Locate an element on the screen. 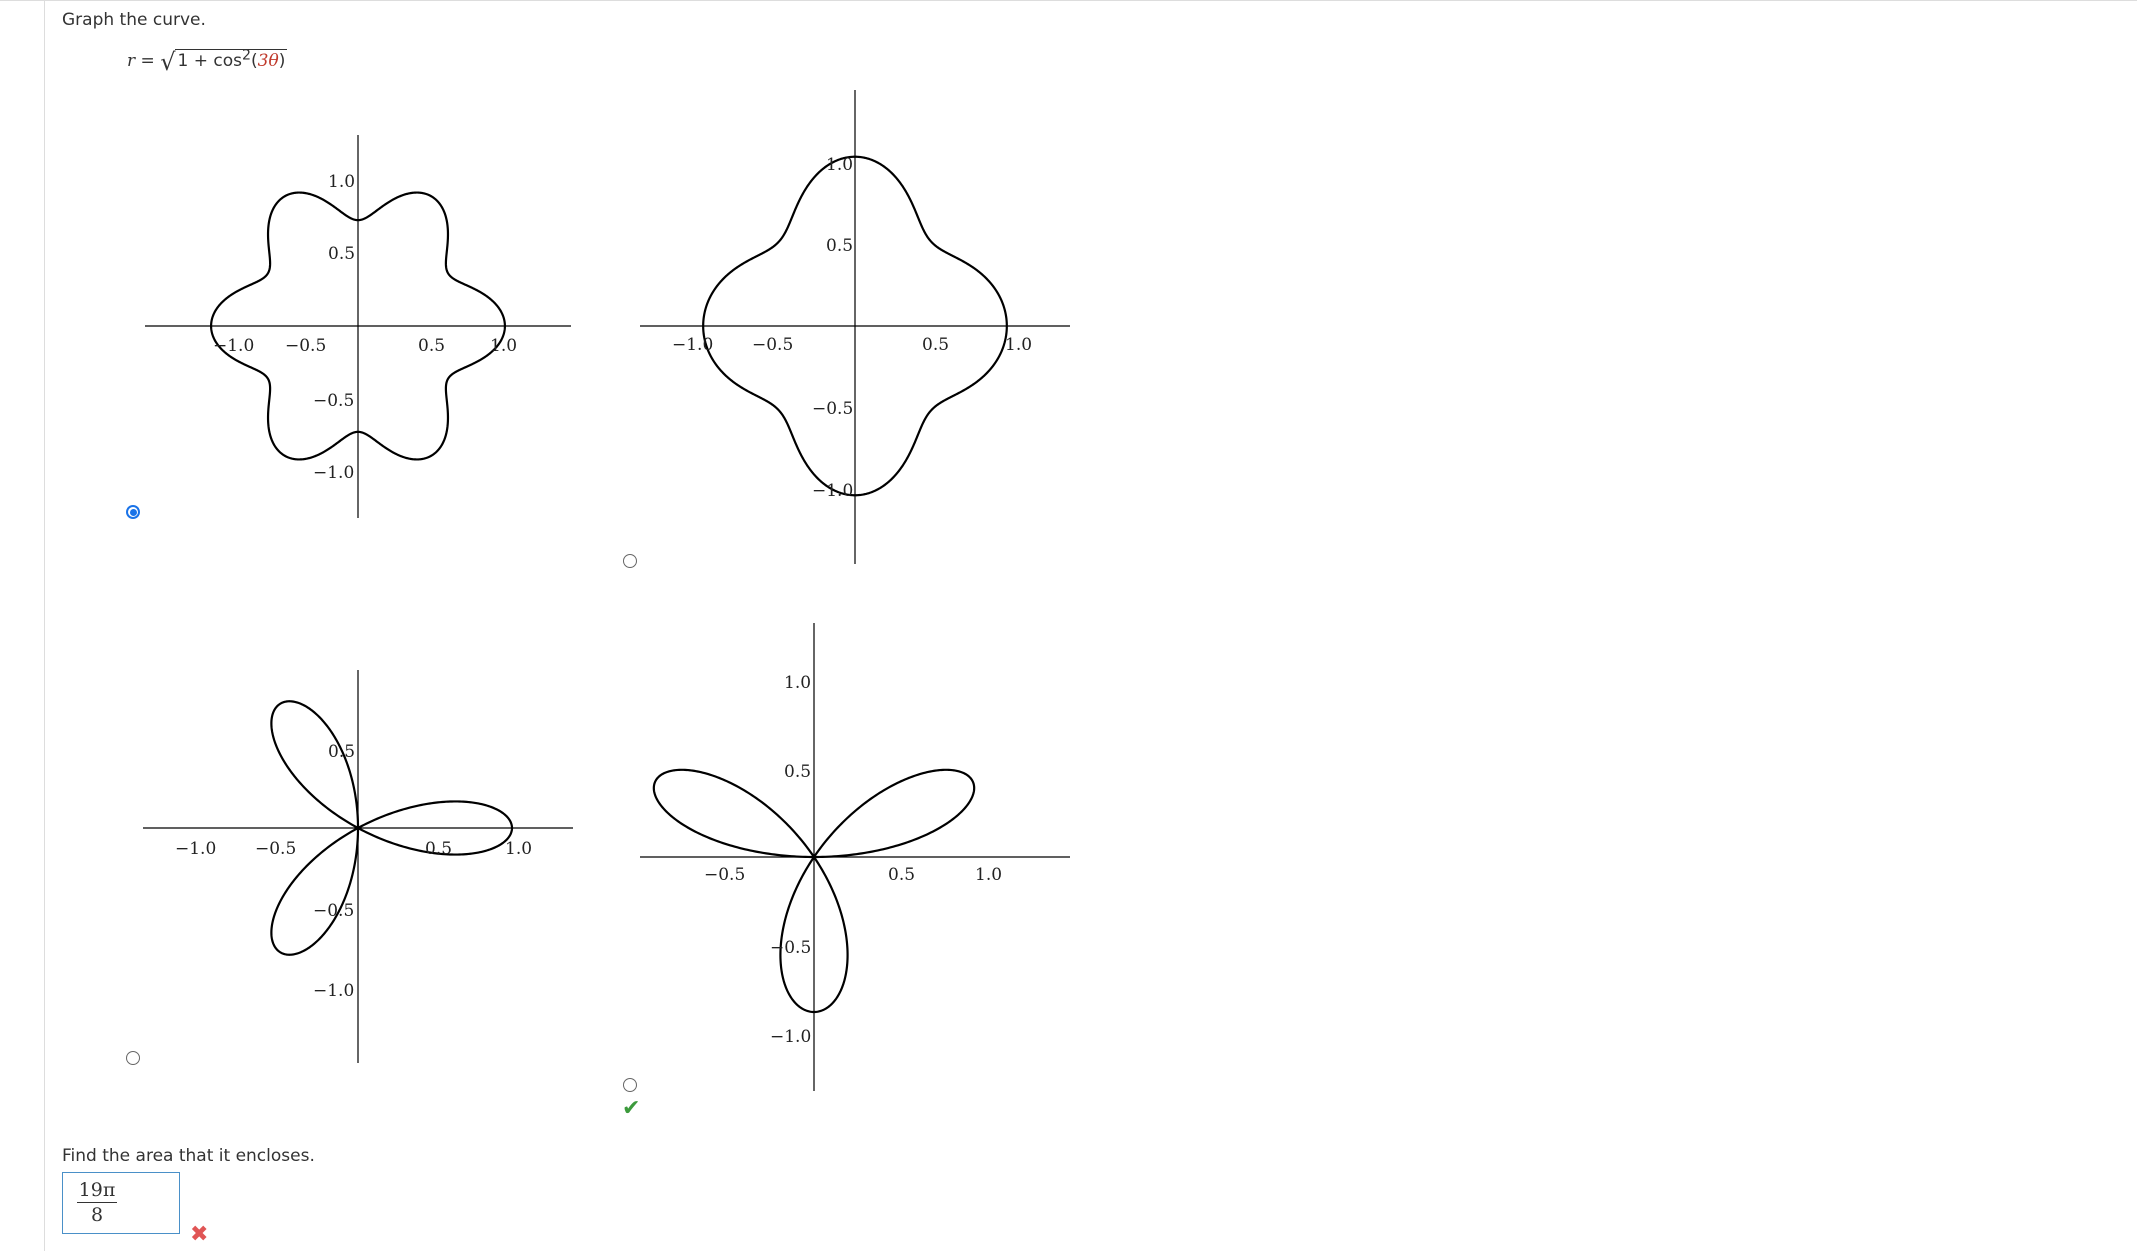 The width and height of the screenshot is (2137, 1251). correct-check-icon: ✔ is located at coordinates (631, 1108).